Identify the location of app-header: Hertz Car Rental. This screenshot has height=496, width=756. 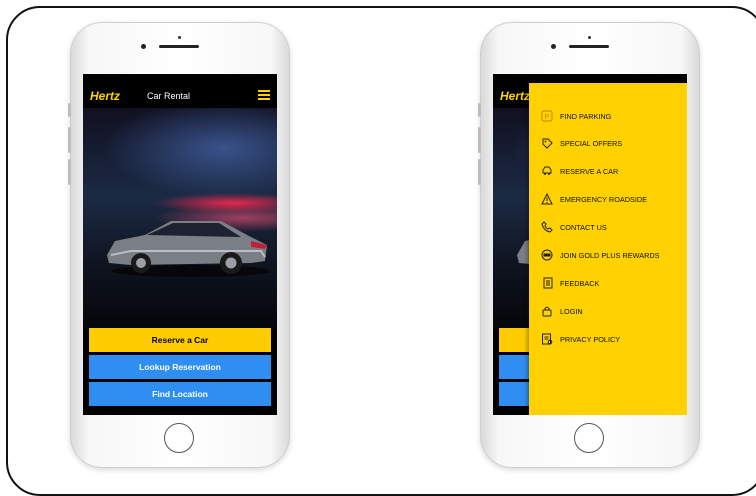
(180, 95).